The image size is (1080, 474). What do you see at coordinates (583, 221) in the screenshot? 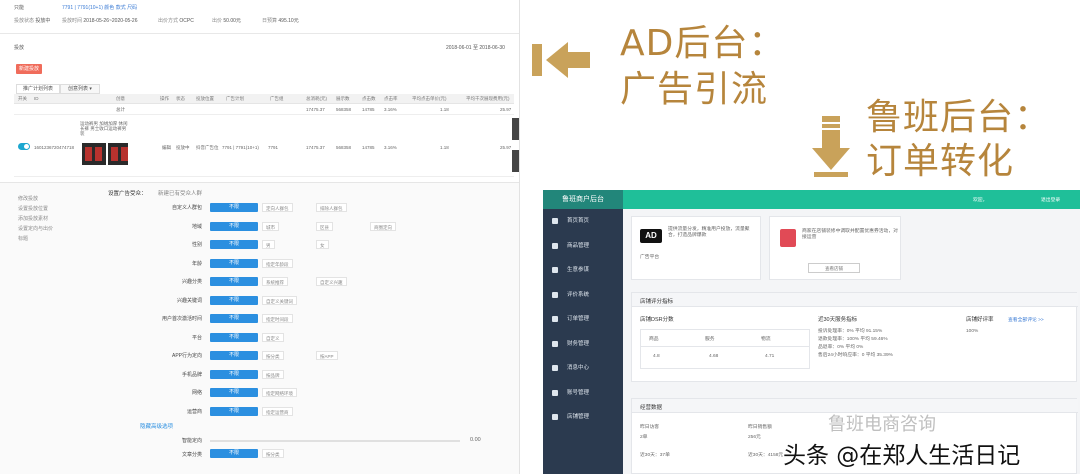
I see `sidebar-item: 首页首页` at bounding box center [583, 221].